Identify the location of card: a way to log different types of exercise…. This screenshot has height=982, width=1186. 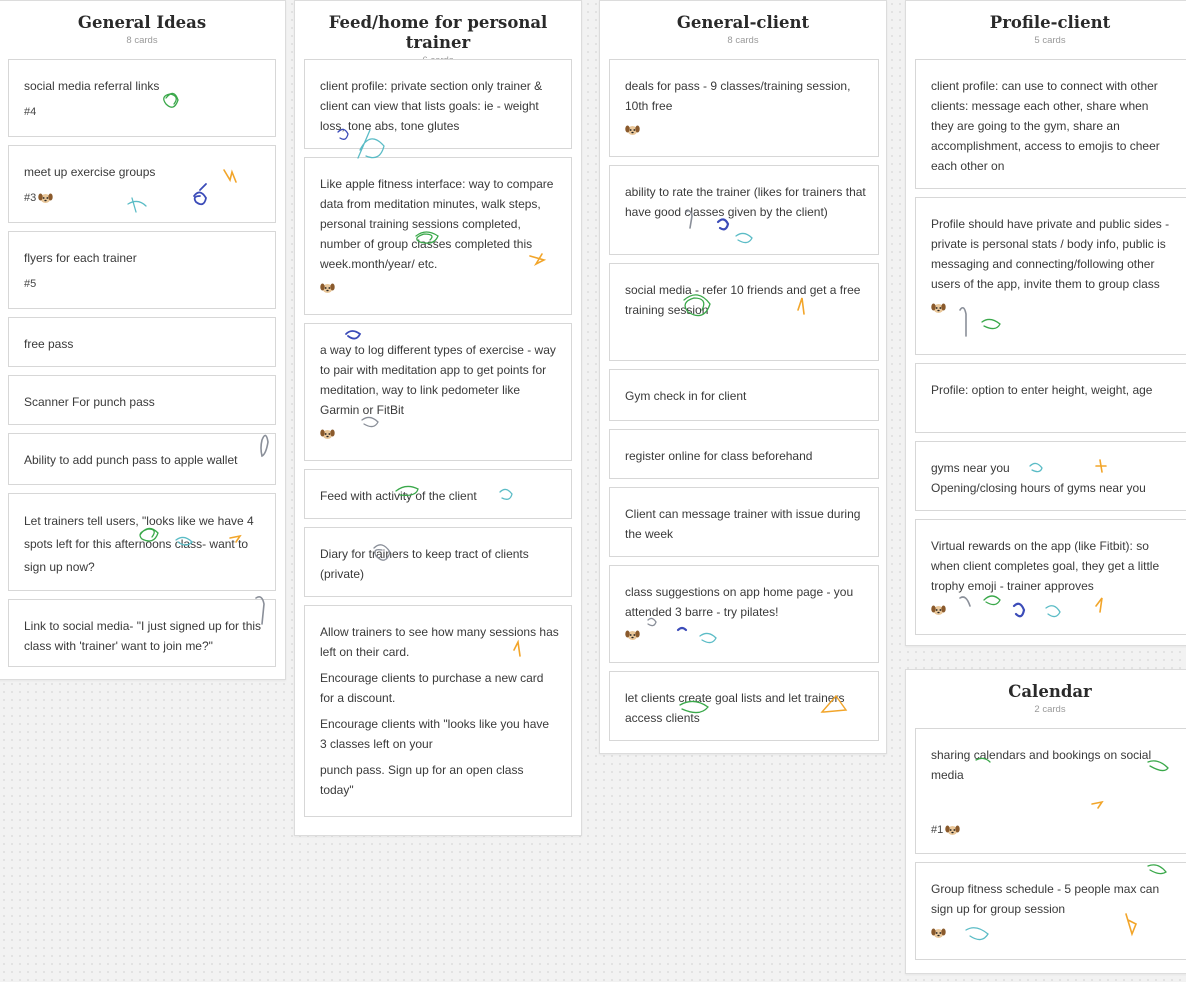
(438, 392).